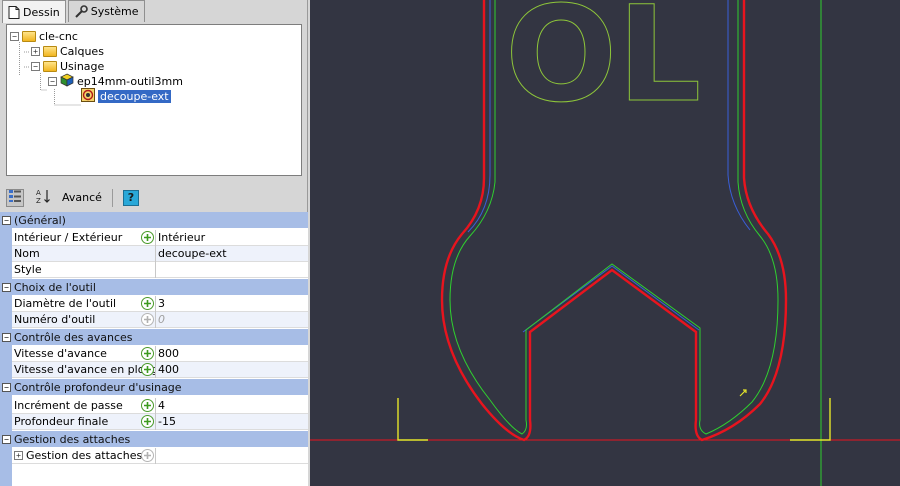 Image resolution: width=900 pixels, height=486 pixels. Describe the element at coordinates (743, 393) in the screenshot. I see `cursor-marker` at that location.